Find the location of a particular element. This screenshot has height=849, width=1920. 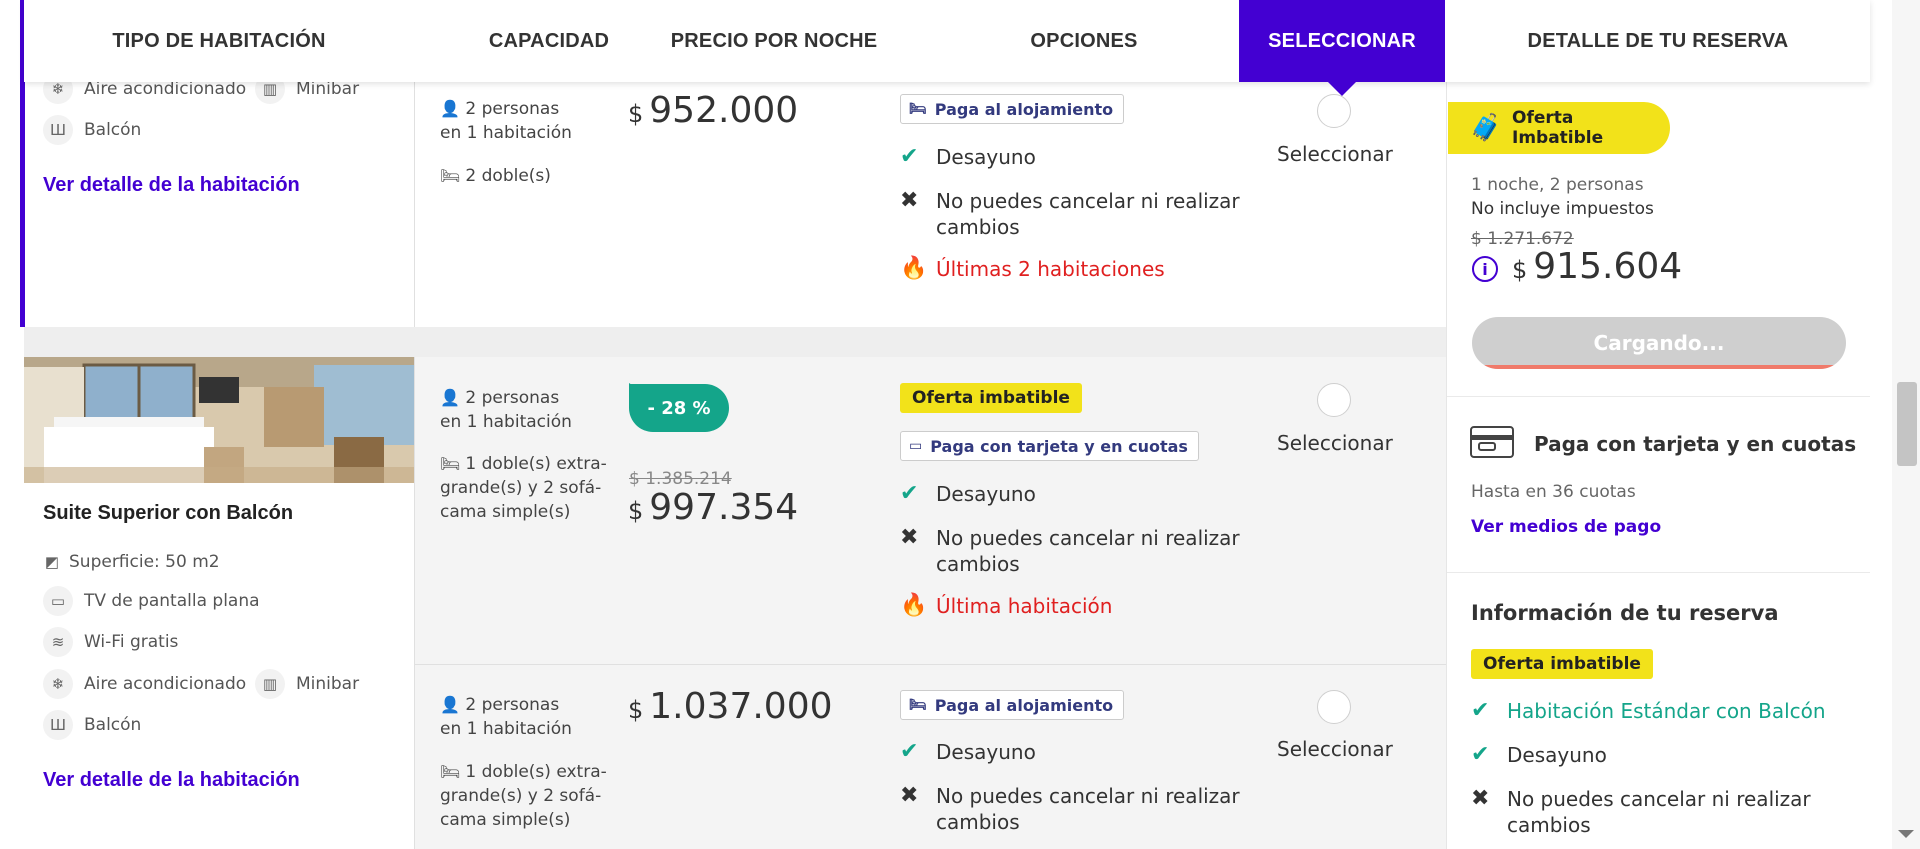

scroll-down-arrow is located at coordinates (1906, 834).